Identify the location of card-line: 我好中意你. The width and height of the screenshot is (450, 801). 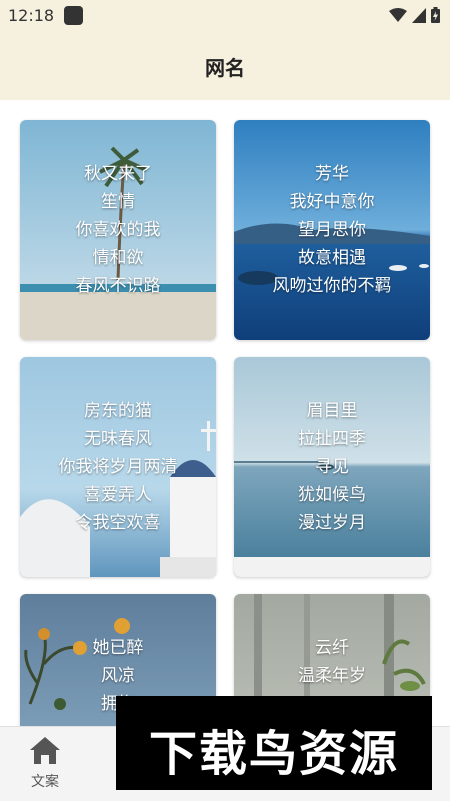
(332, 202).